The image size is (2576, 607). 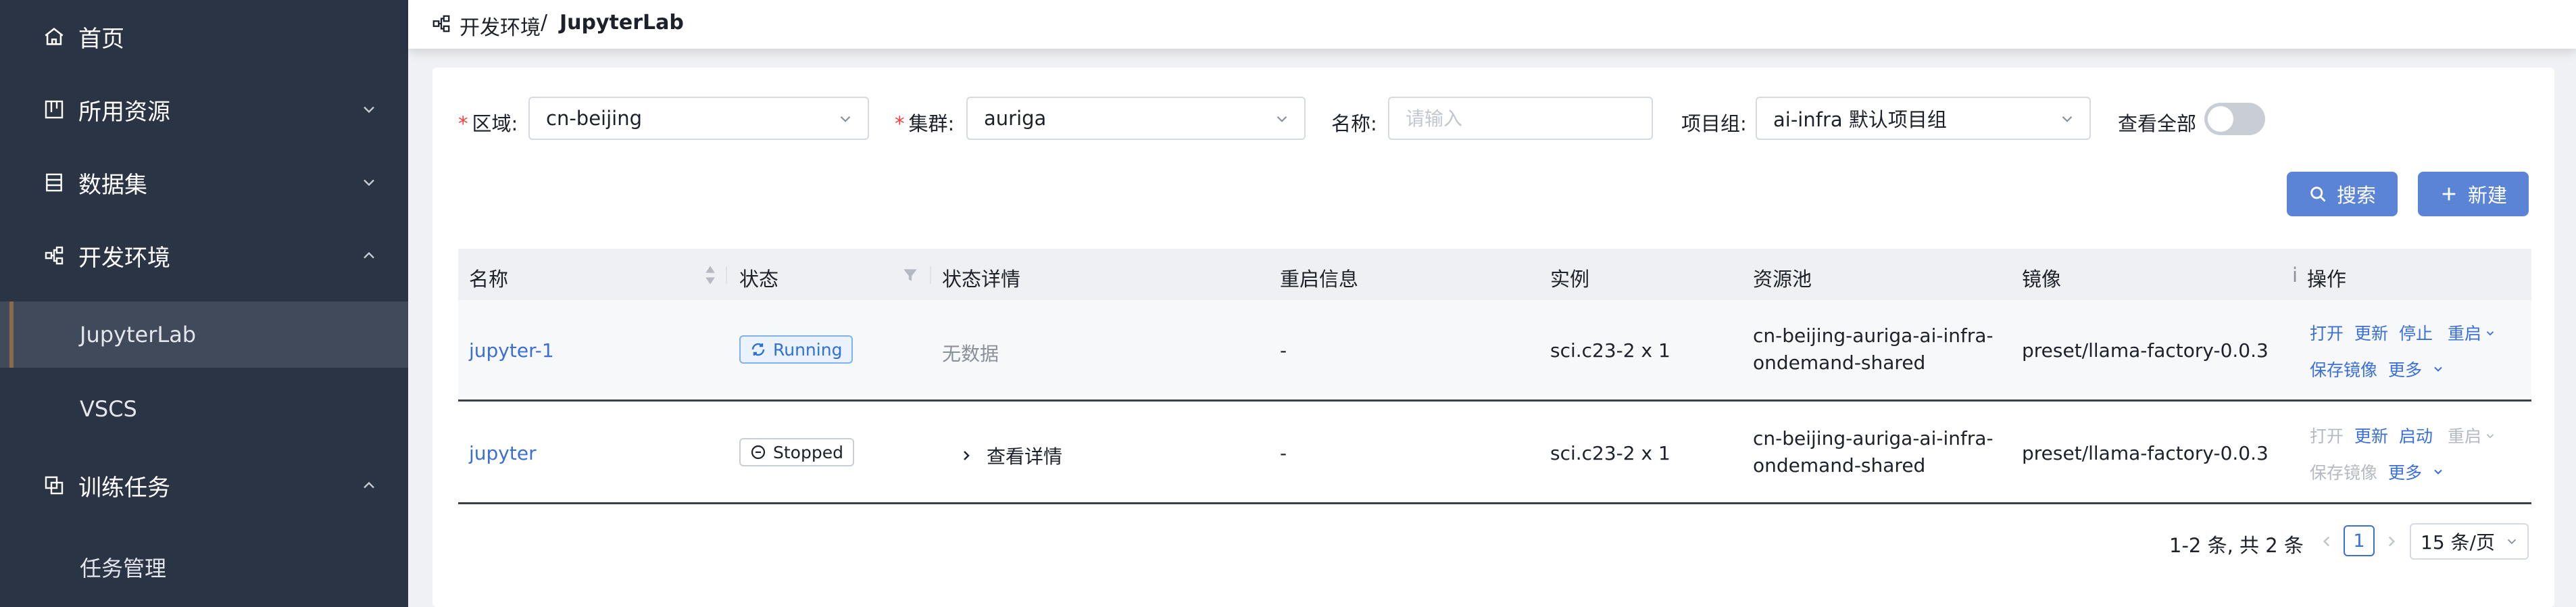 I want to click on name-label: 名称:, so click(x=1354, y=123).